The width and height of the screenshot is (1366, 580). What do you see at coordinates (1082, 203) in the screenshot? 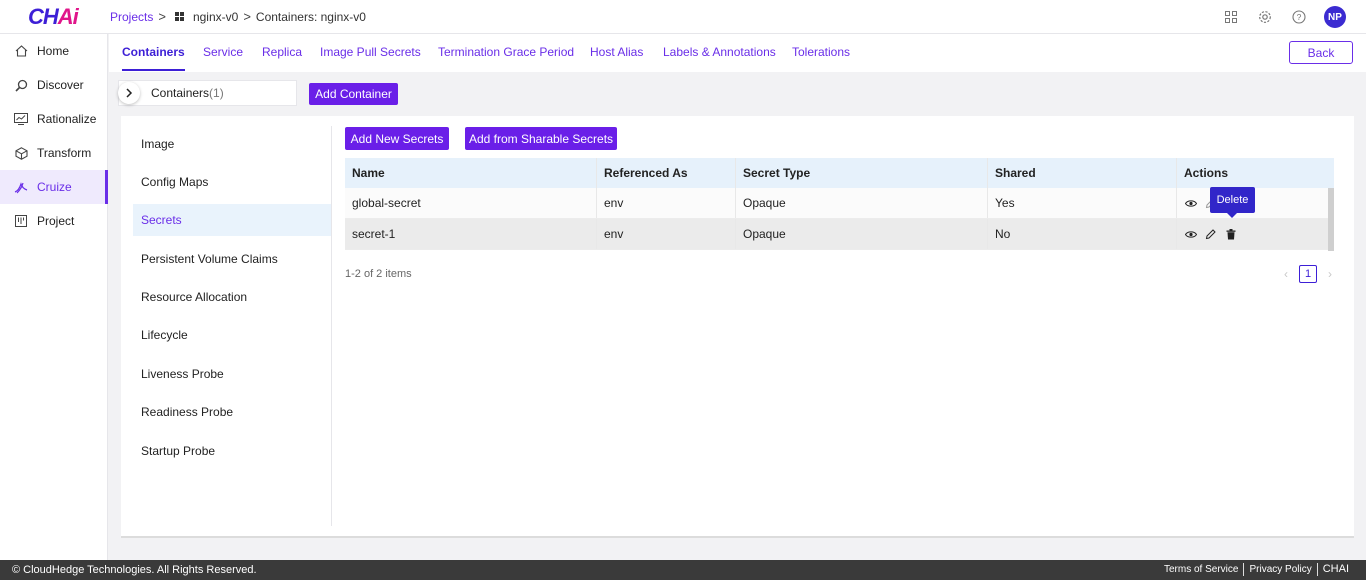
I see `secret-shared: Yes` at bounding box center [1082, 203].